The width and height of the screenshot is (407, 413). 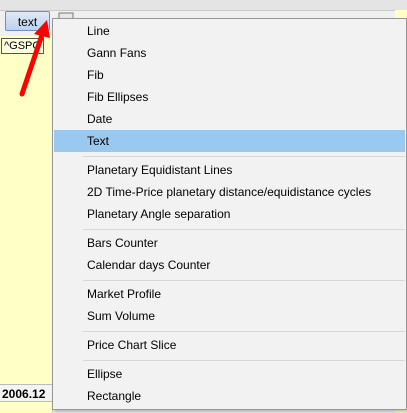 What do you see at coordinates (229, 294) in the screenshot?
I see `menu-item-market-profile: Market Profile` at bounding box center [229, 294].